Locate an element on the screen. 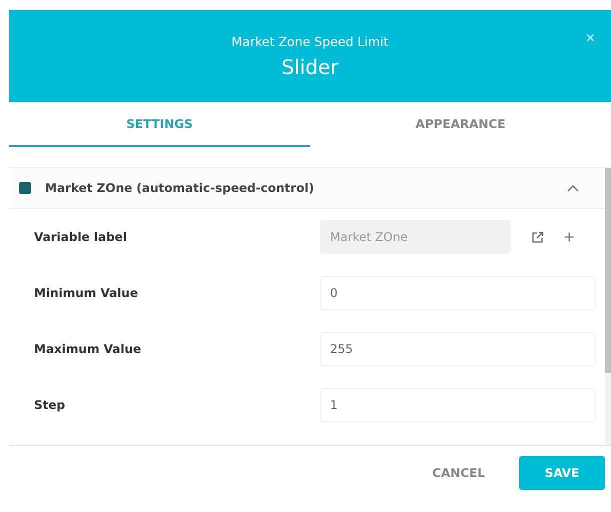  close-button: × is located at coordinates (590, 39).